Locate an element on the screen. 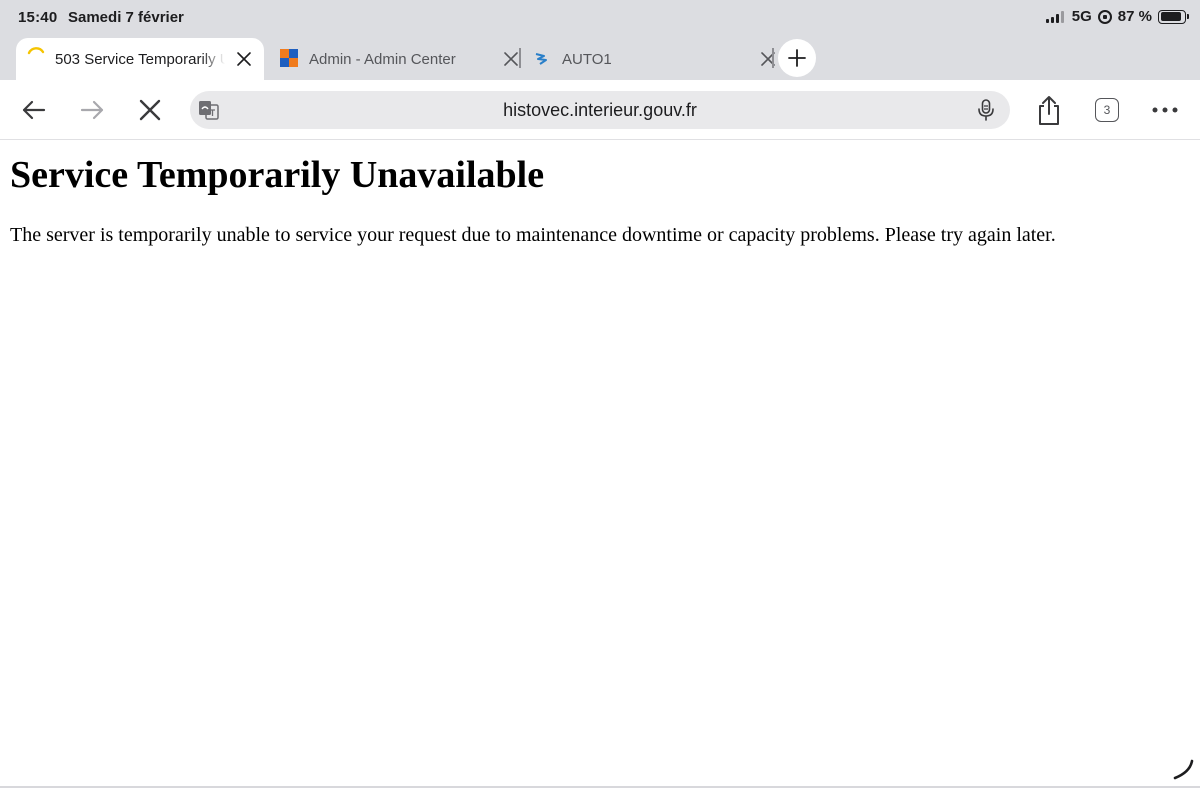  network-type: 5G is located at coordinates (1081, 16).